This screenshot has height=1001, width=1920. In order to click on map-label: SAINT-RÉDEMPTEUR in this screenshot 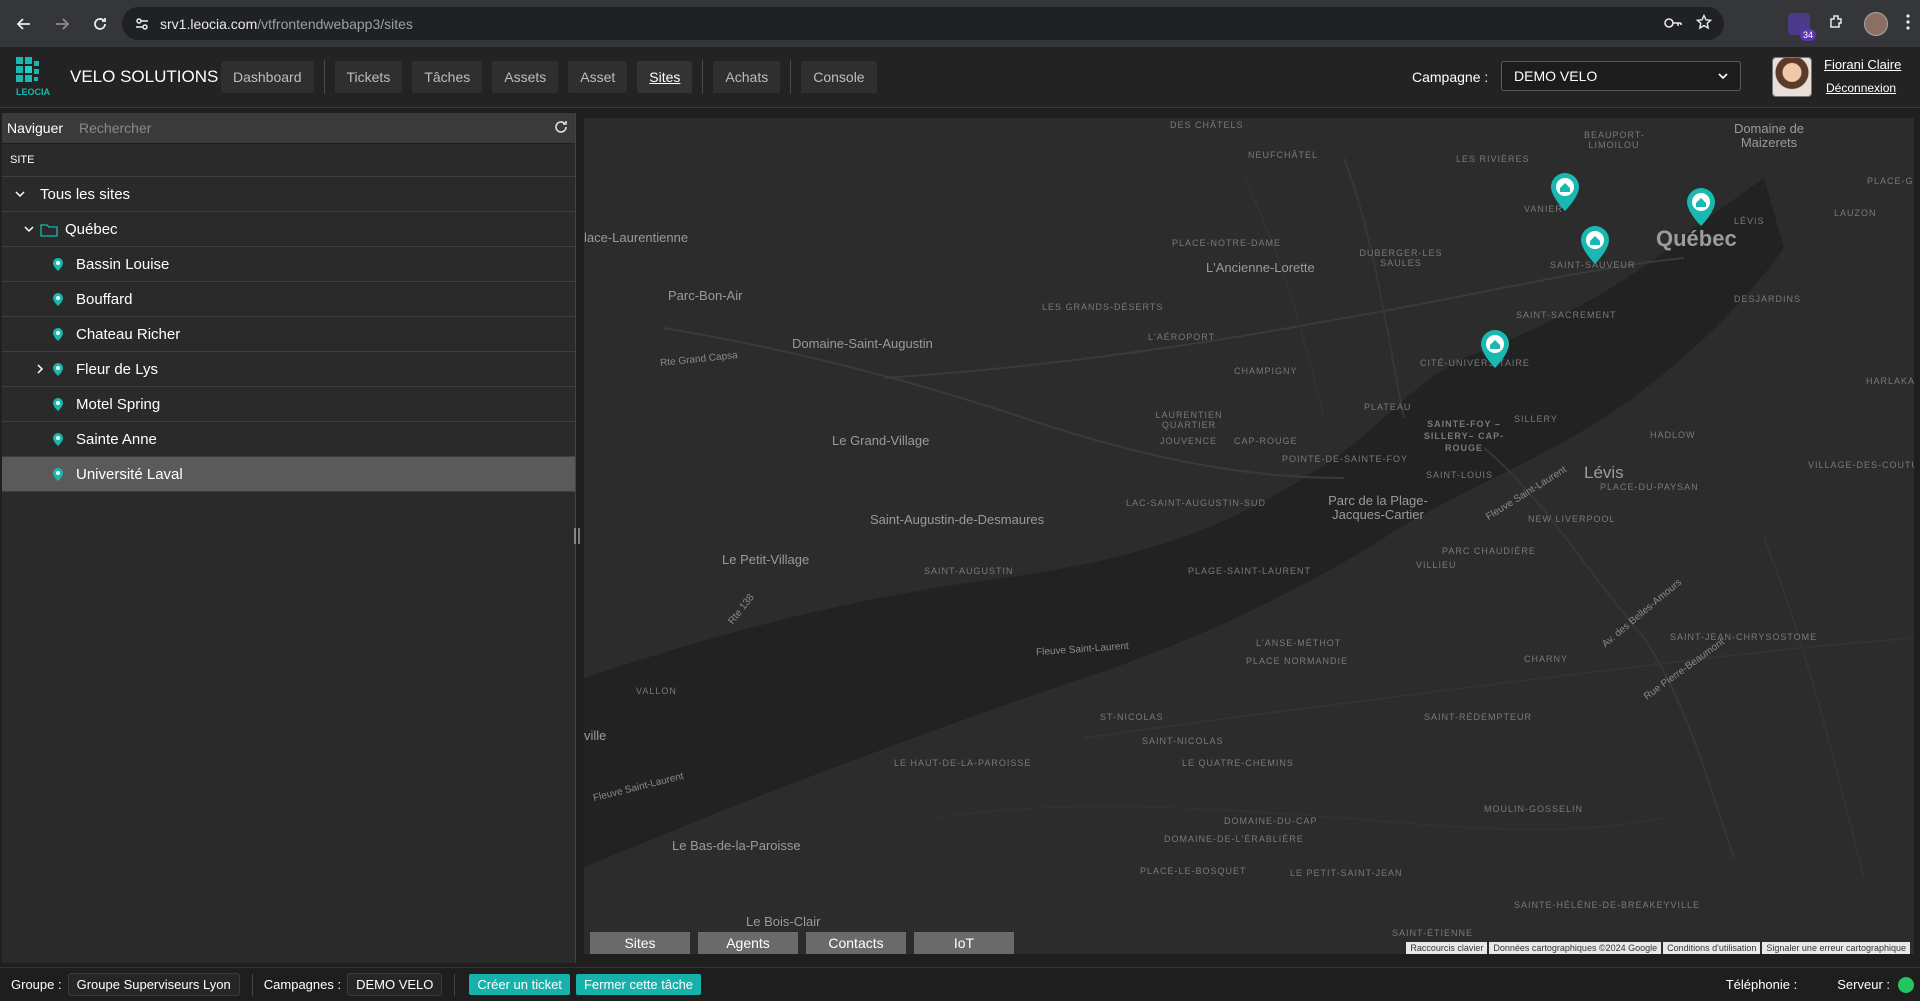, I will do `click(1478, 717)`.